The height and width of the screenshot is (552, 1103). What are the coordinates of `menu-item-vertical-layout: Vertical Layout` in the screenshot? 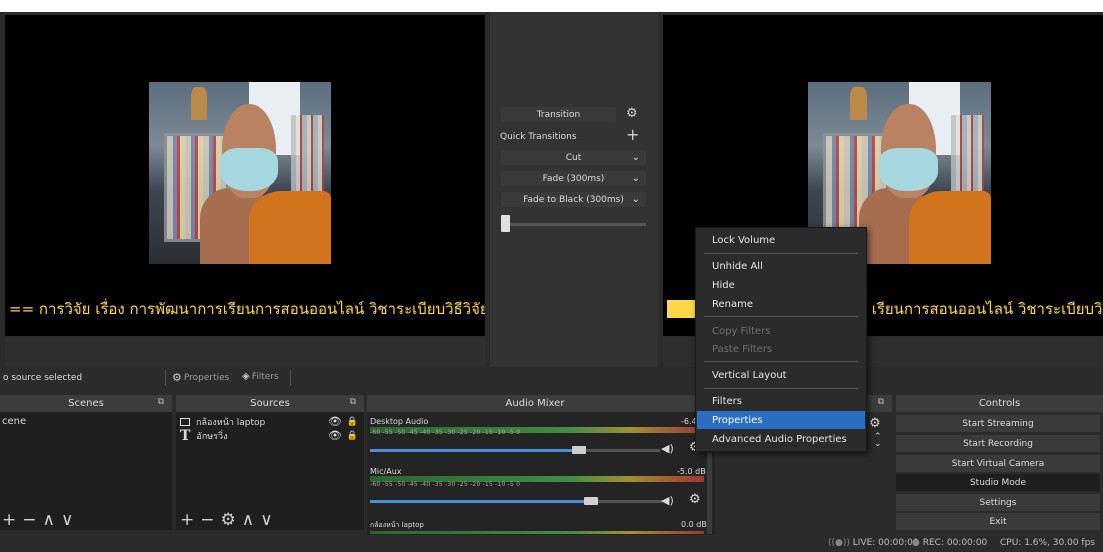 It's located at (781, 375).